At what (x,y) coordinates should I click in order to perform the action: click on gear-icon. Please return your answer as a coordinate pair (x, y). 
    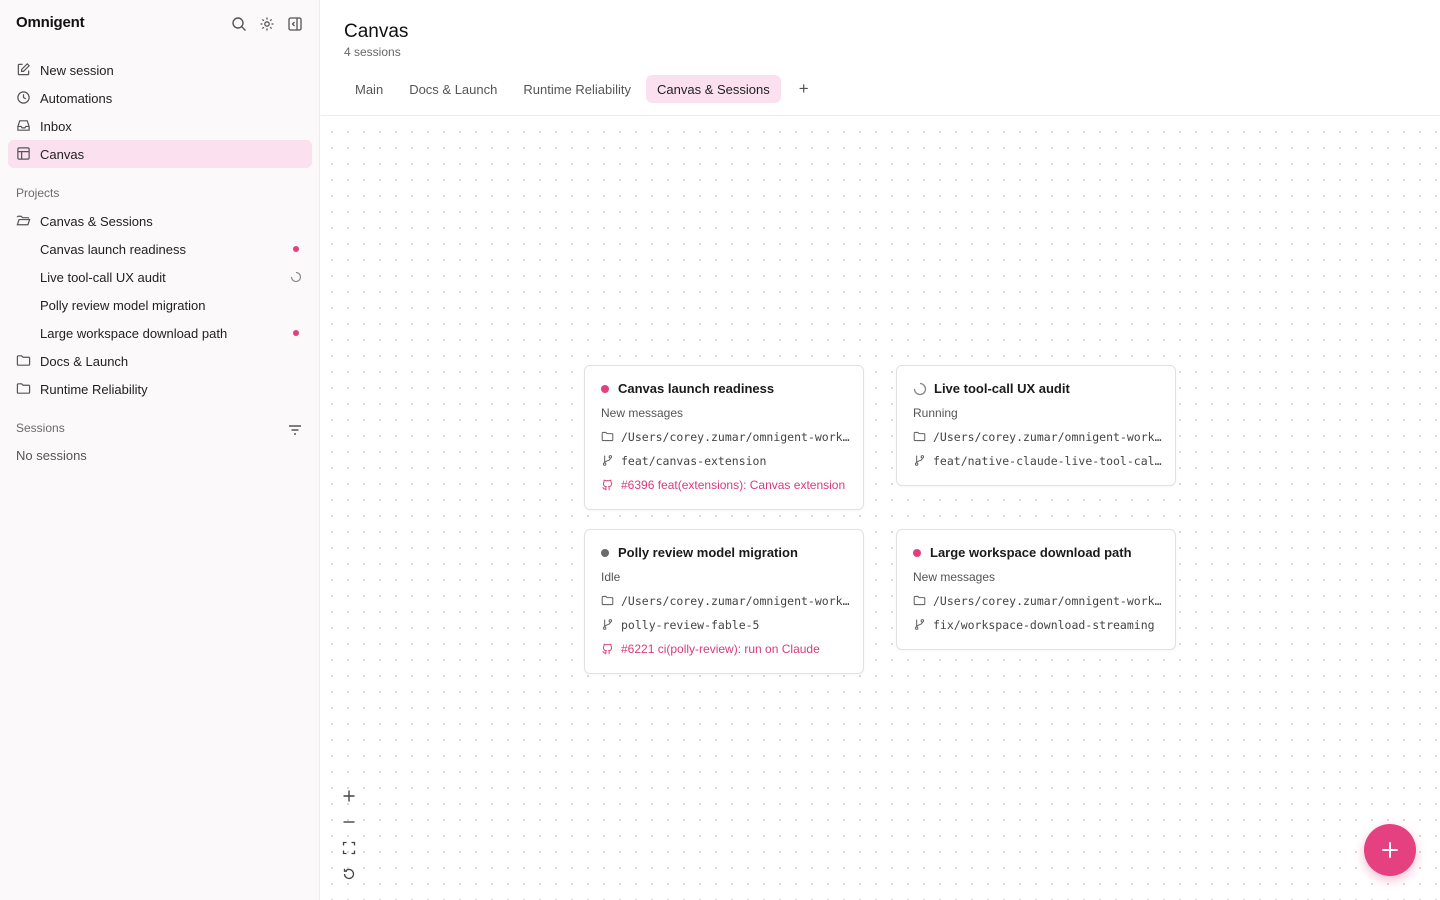
    Looking at the image, I should click on (267, 24).